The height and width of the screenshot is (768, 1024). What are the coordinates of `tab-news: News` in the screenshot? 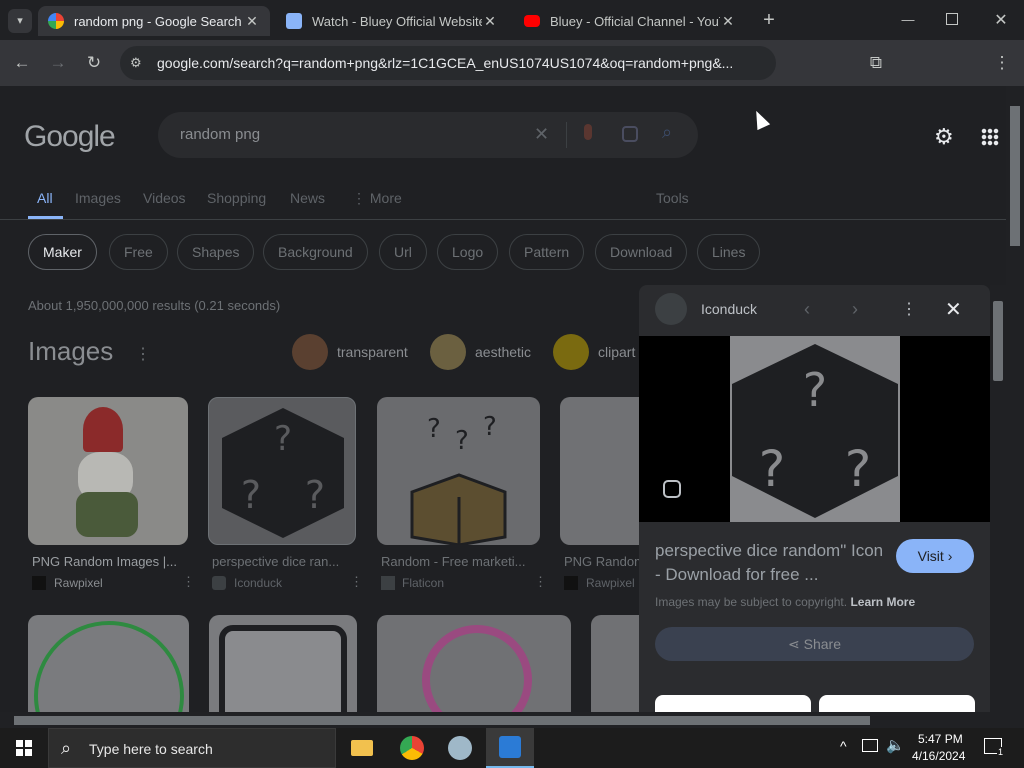 It's located at (307, 198).